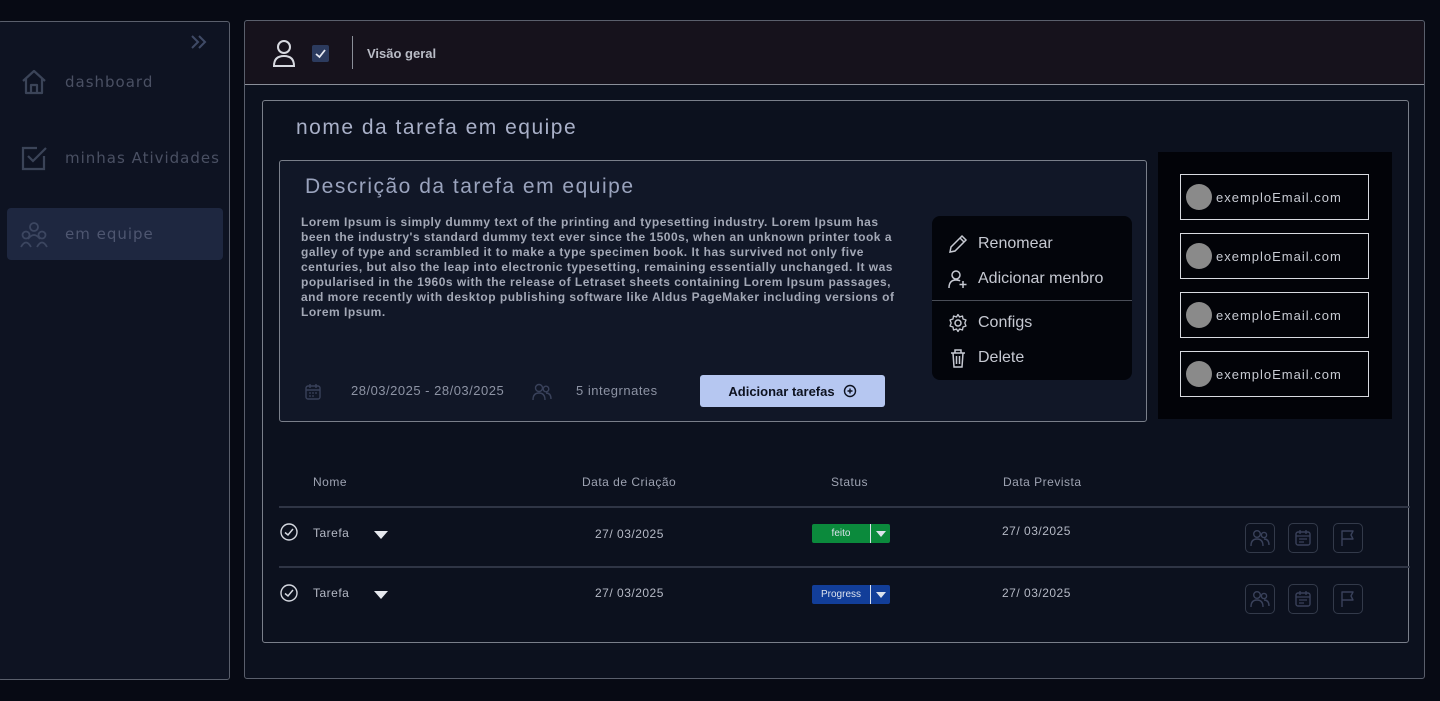  I want to click on menu-item-label: Configs, so click(1005, 322).